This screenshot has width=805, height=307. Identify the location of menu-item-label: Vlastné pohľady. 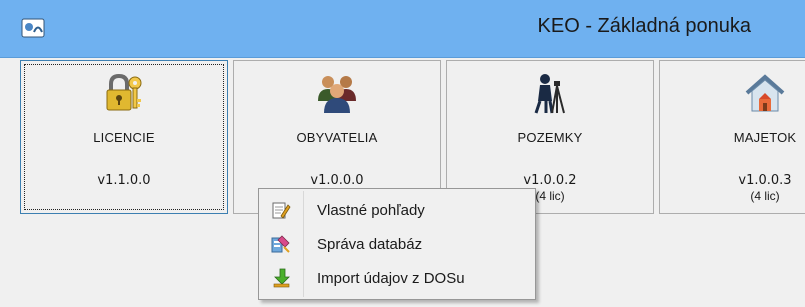
(371, 210).